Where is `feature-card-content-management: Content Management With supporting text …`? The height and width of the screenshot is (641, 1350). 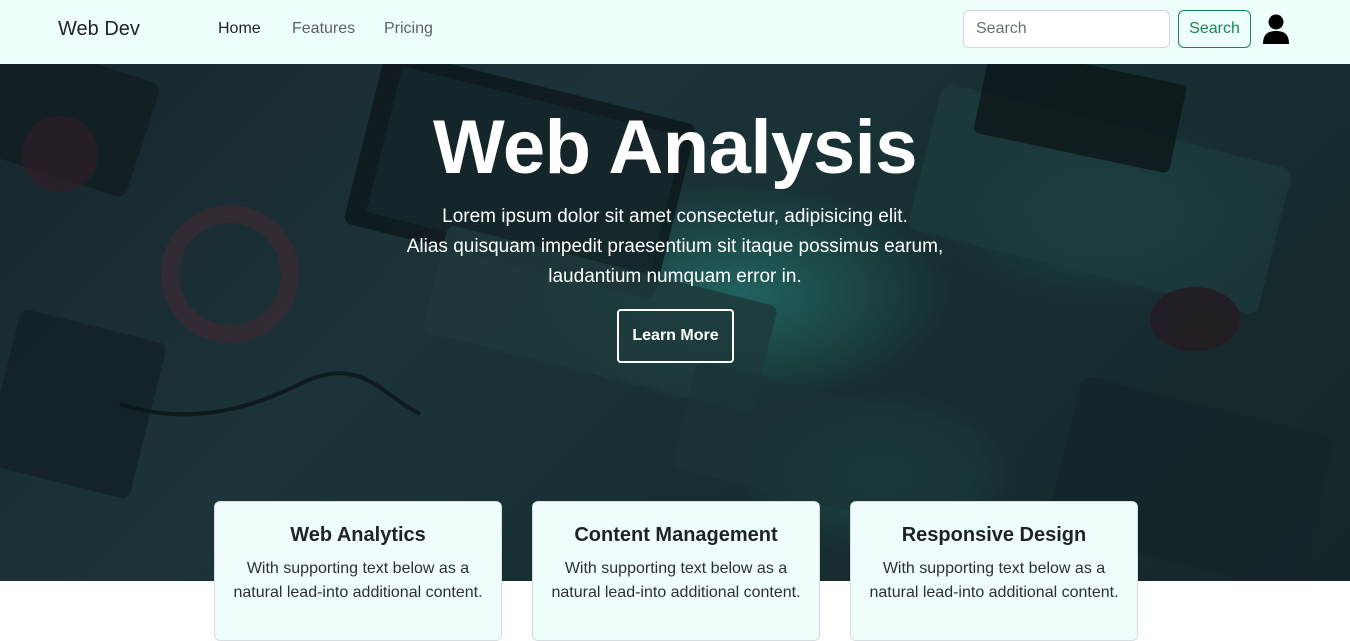 feature-card-content-management: Content Management With supporting text … is located at coordinates (676, 571).